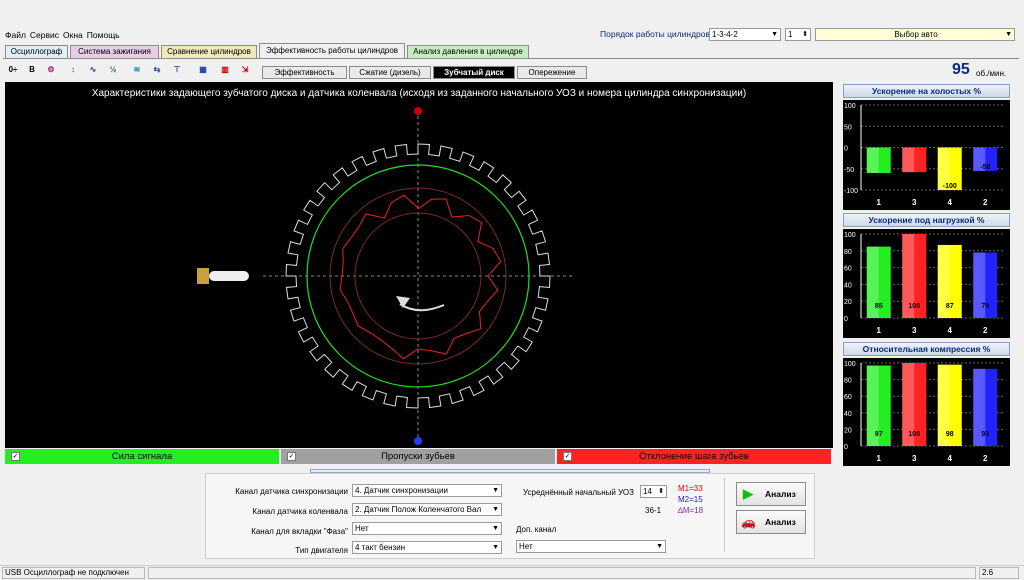 The image size is (1024, 580). What do you see at coordinates (427, 547) in the screenshot?
I see `engine-type-select: 4 такт бензин ▼` at bounding box center [427, 547].